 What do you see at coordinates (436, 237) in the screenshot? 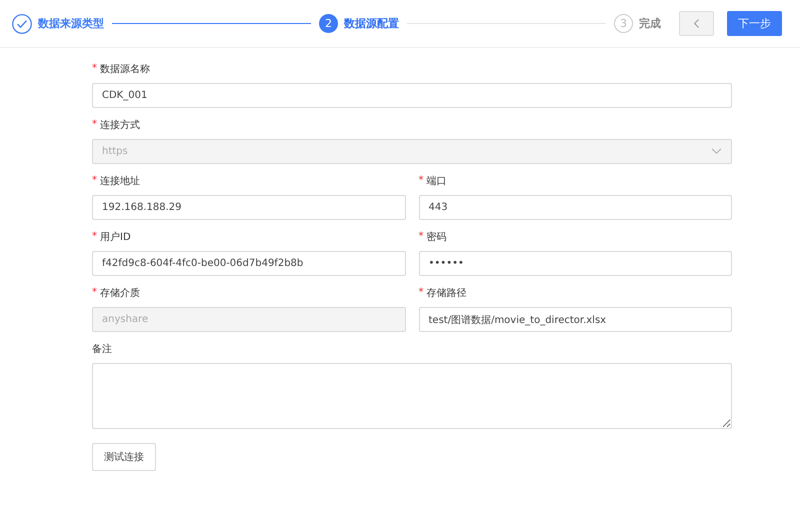
I see `field-label: 密码` at bounding box center [436, 237].